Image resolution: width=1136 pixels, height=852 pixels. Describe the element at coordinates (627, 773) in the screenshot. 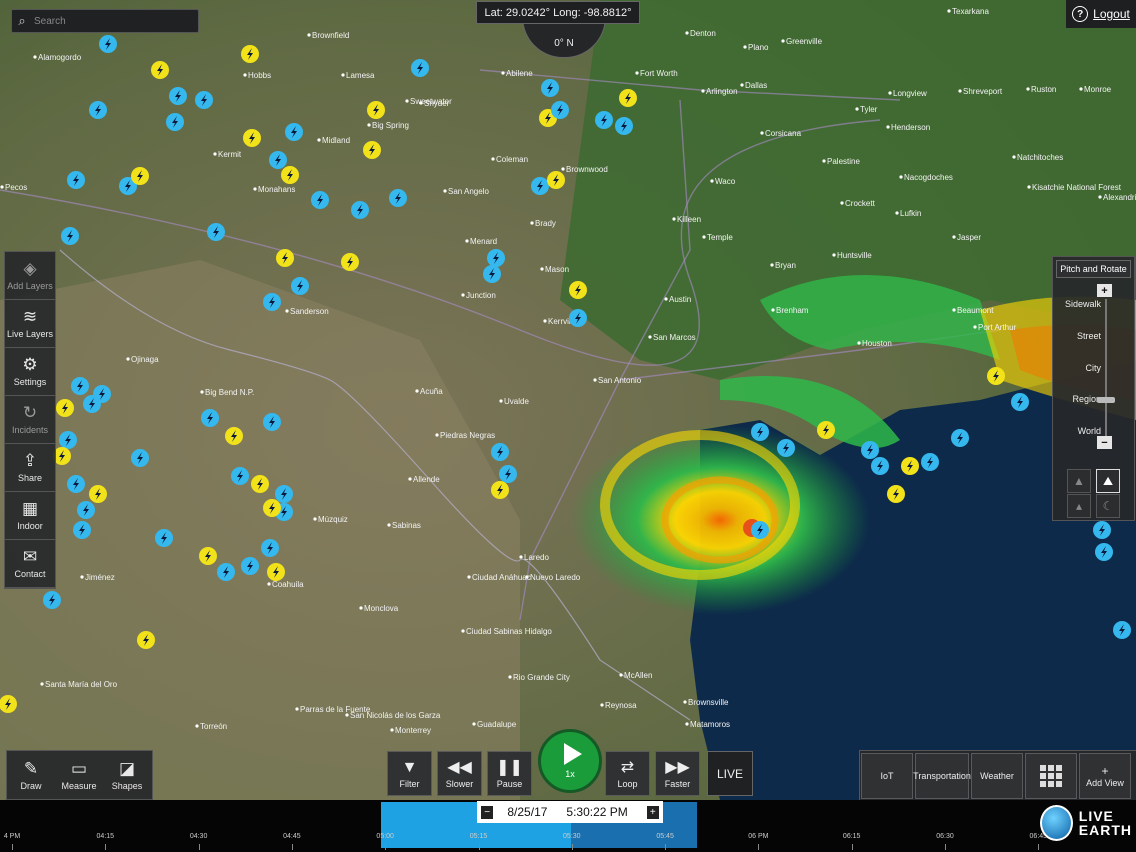

I see `loop-button: ⇄ Loop` at that location.